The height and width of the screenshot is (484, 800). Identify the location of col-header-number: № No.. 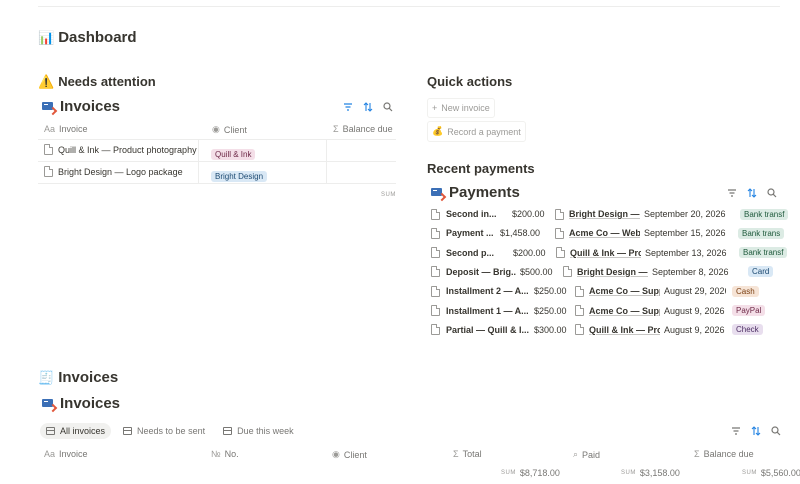
(225, 454).